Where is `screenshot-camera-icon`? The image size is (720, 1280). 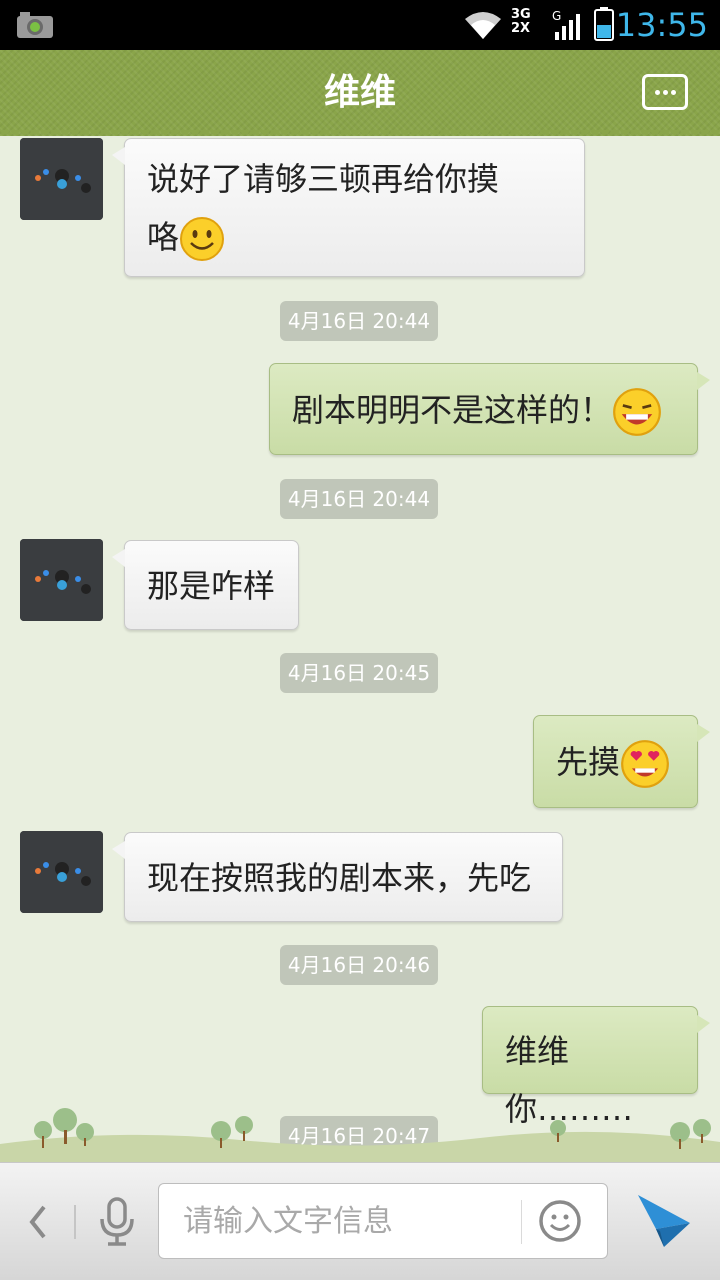
screenshot-camera-icon is located at coordinates (35, 25).